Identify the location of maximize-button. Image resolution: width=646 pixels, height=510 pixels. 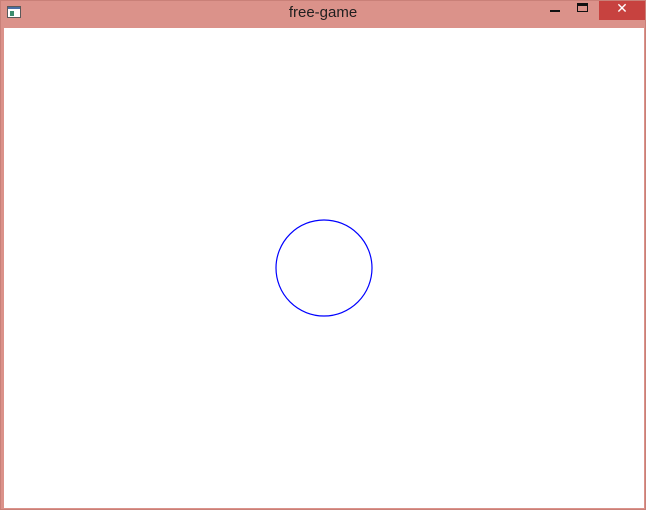
(582, 11).